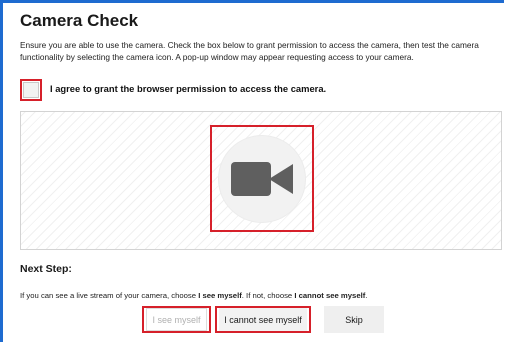 The width and height of the screenshot is (507, 345). Describe the element at coordinates (354, 319) in the screenshot. I see `skip-button: Skip` at that location.